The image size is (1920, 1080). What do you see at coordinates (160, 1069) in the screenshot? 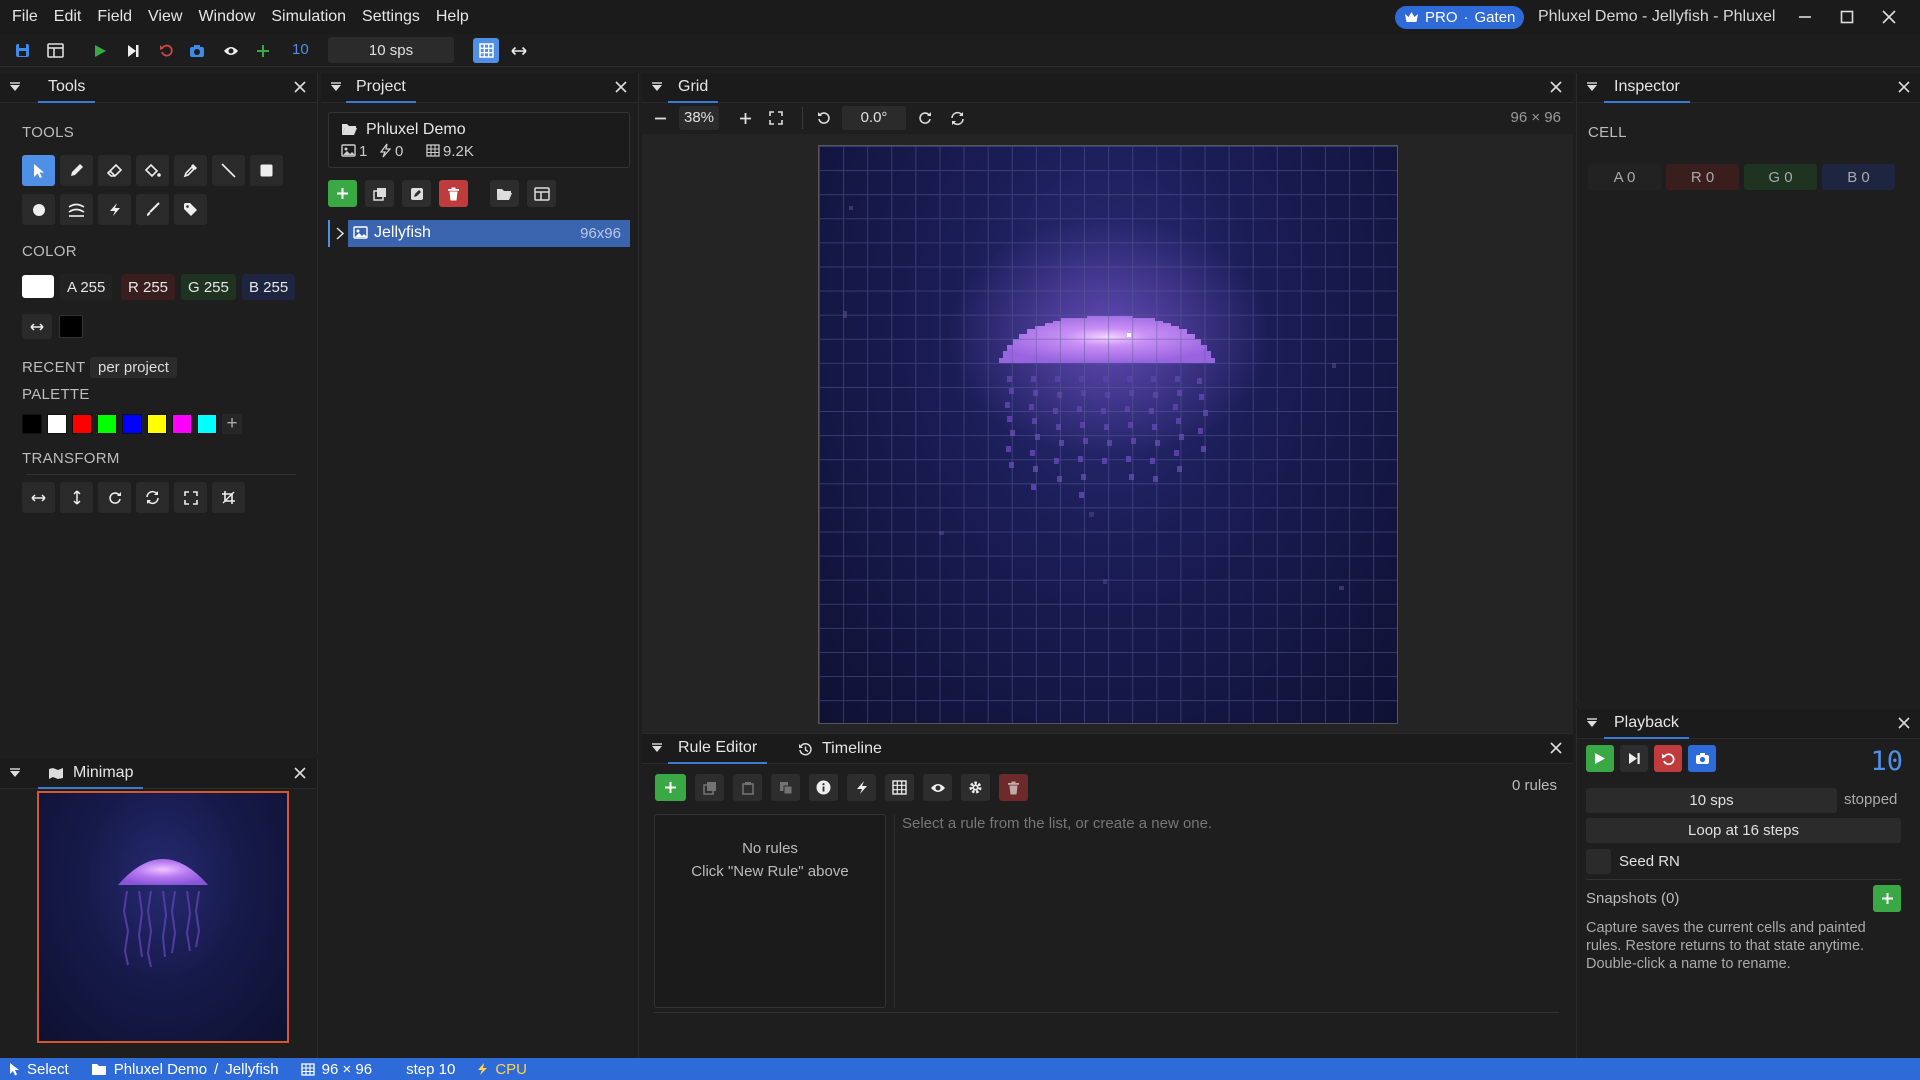
I see `status-project: Phluxel Demo` at bounding box center [160, 1069].